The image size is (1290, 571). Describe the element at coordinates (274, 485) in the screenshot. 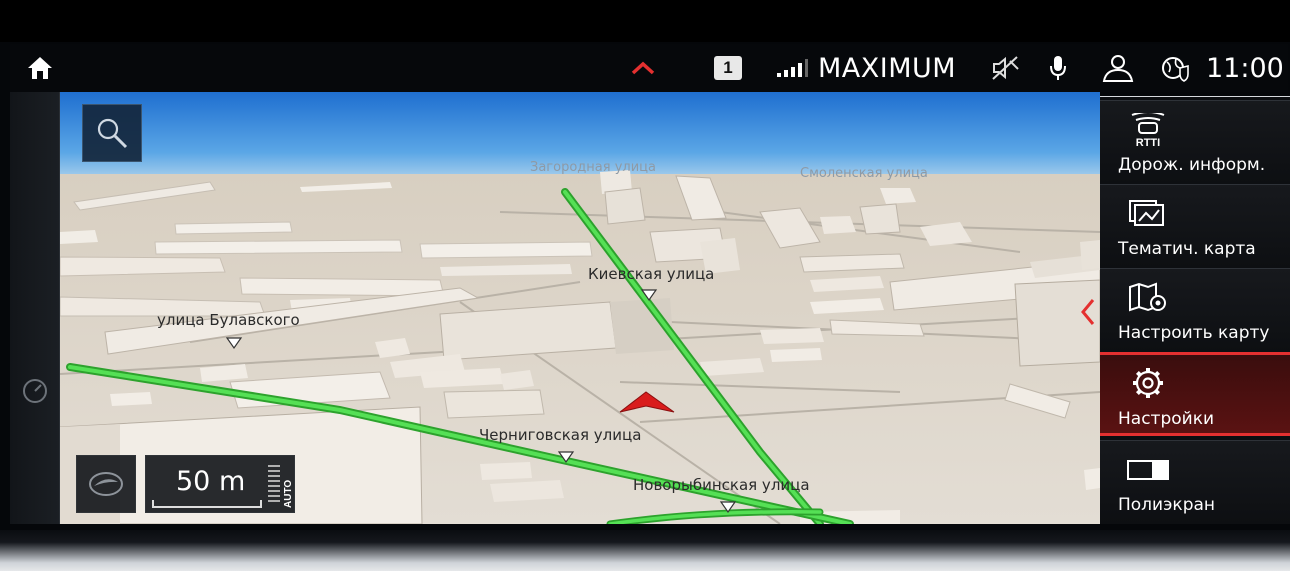

I see `zoom-level-slider` at that location.